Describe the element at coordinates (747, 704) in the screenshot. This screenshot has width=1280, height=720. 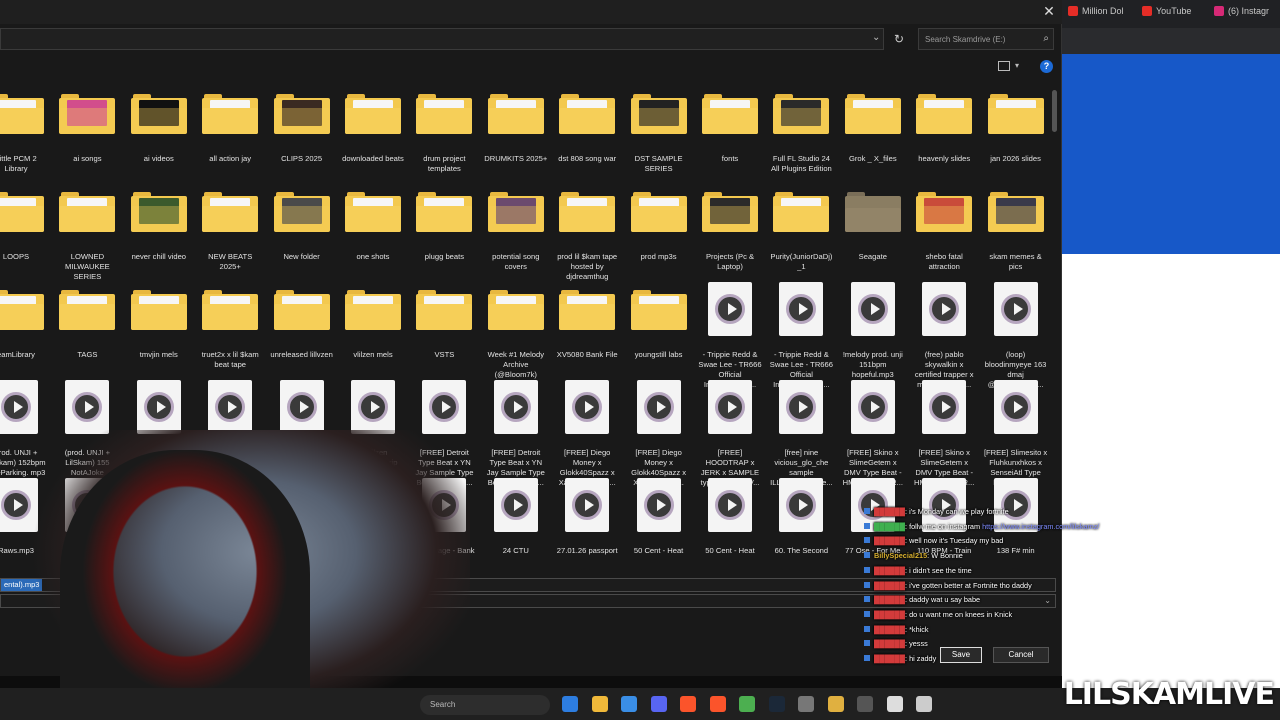
I see `chrome-icon` at that location.